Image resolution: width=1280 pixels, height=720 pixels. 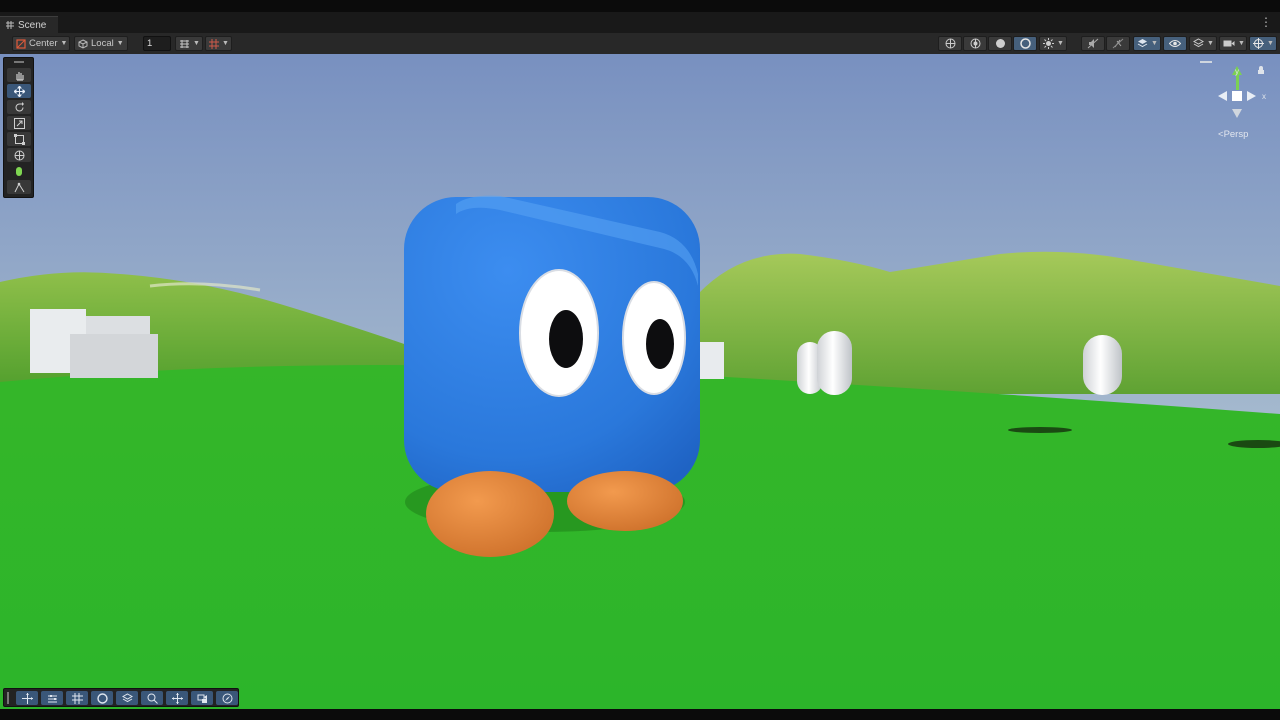 I want to click on audio-off-icon, so click(x=1093, y=43).